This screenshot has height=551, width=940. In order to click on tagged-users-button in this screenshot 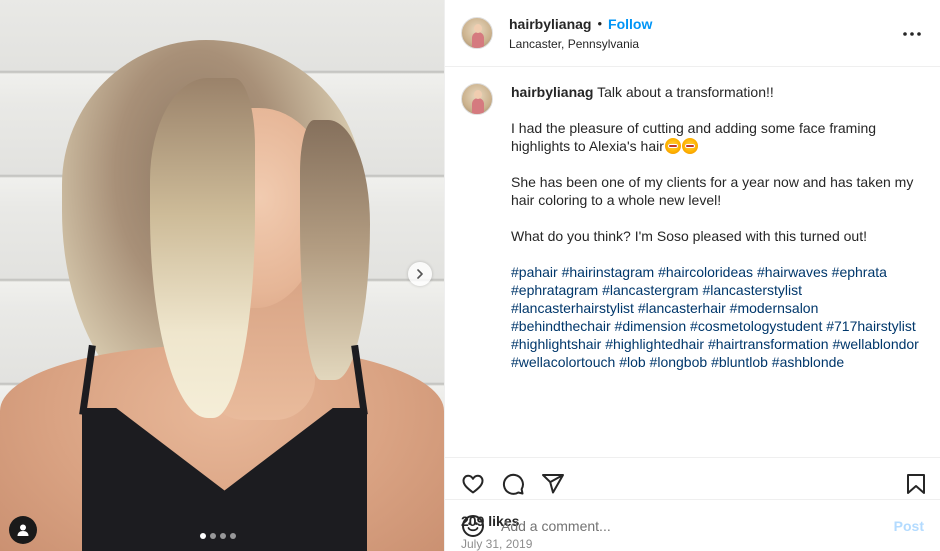, I will do `click(23, 530)`.